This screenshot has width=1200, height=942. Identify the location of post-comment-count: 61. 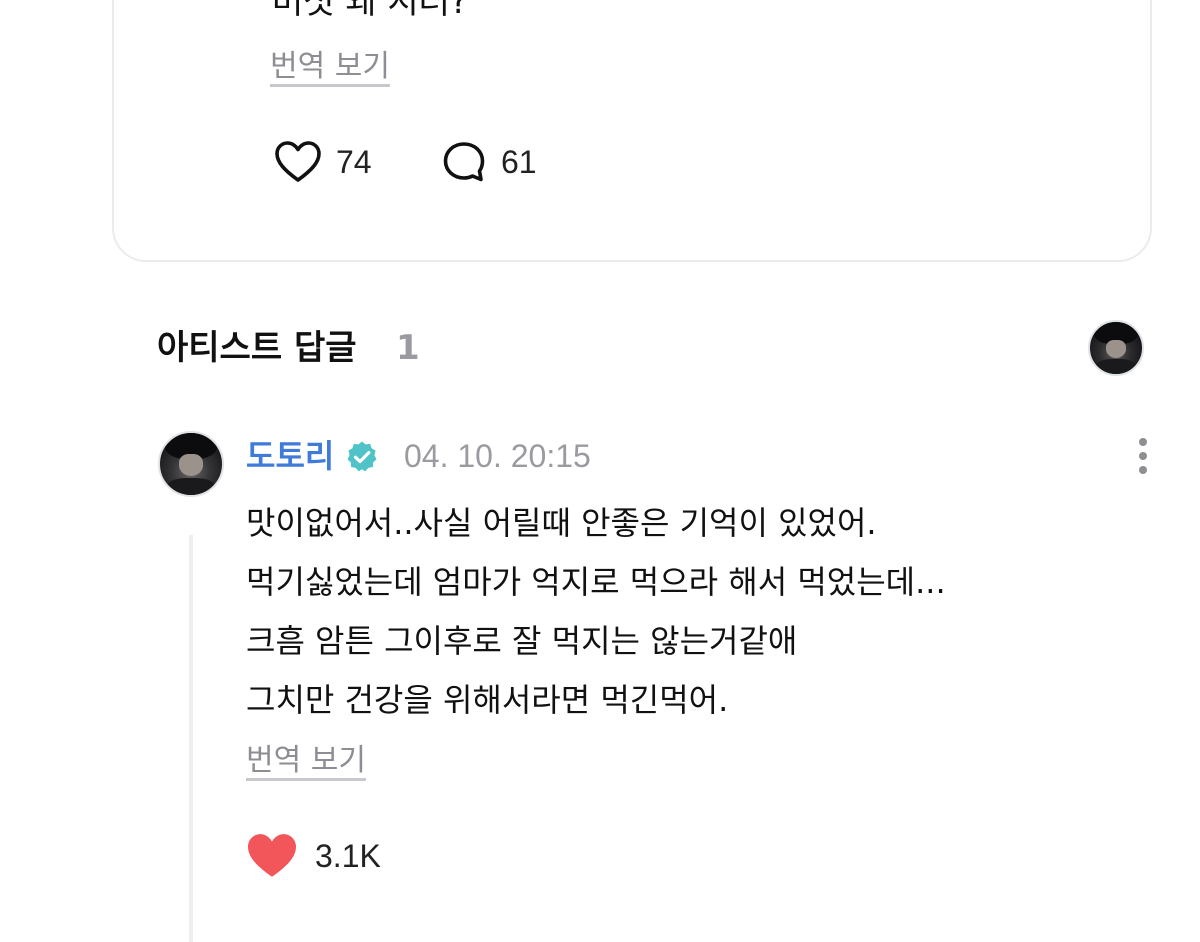
(519, 162).